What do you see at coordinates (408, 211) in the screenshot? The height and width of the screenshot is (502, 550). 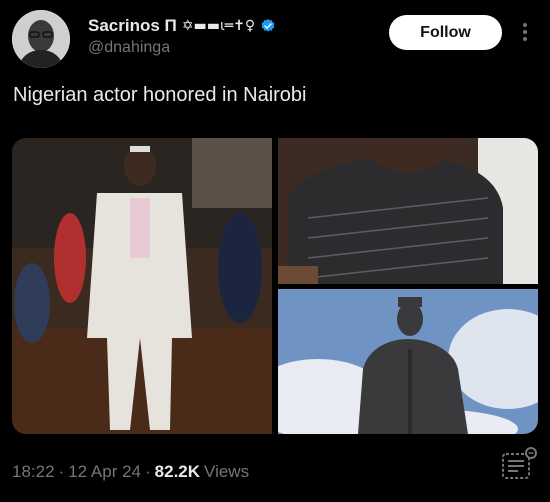 I see `photo-man-in-patterned-shirt` at bounding box center [408, 211].